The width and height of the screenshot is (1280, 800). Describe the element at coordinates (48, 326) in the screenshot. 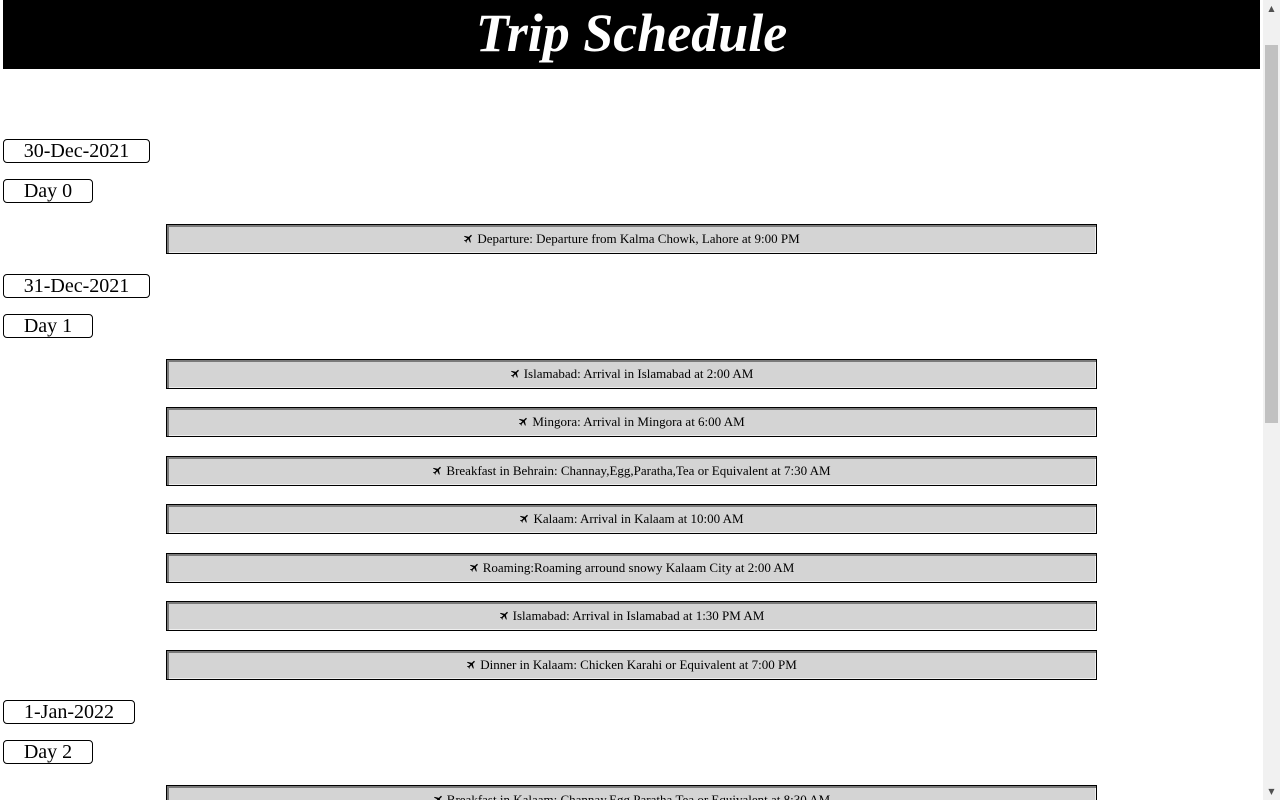

I see `day-badge: Day 1` at that location.